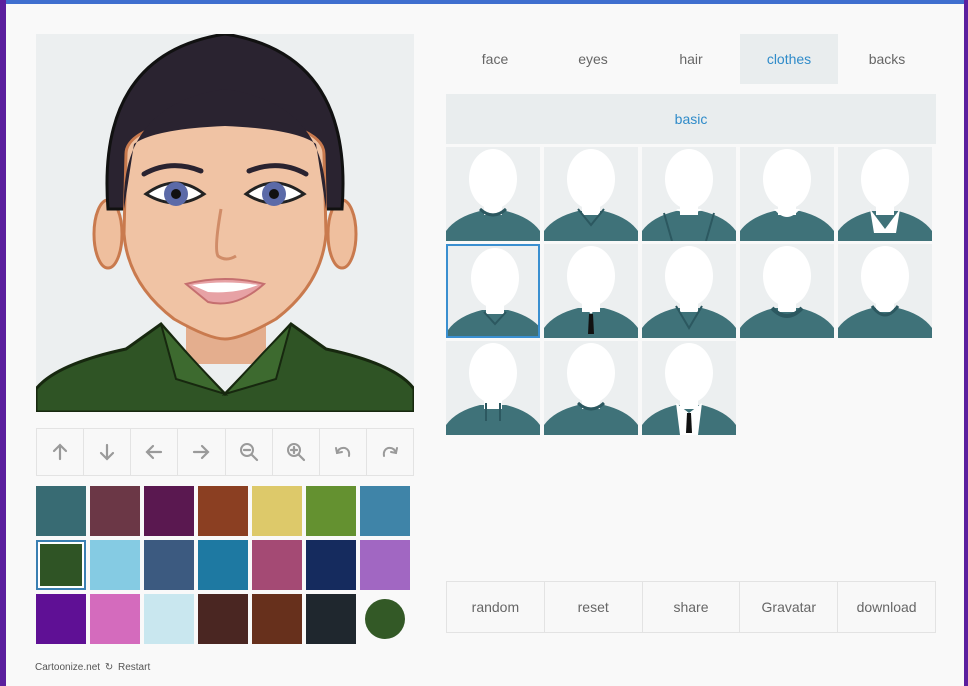 This screenshot has height=686, width=968. I want to click on subtab-basic: basic, so click(691, 119).